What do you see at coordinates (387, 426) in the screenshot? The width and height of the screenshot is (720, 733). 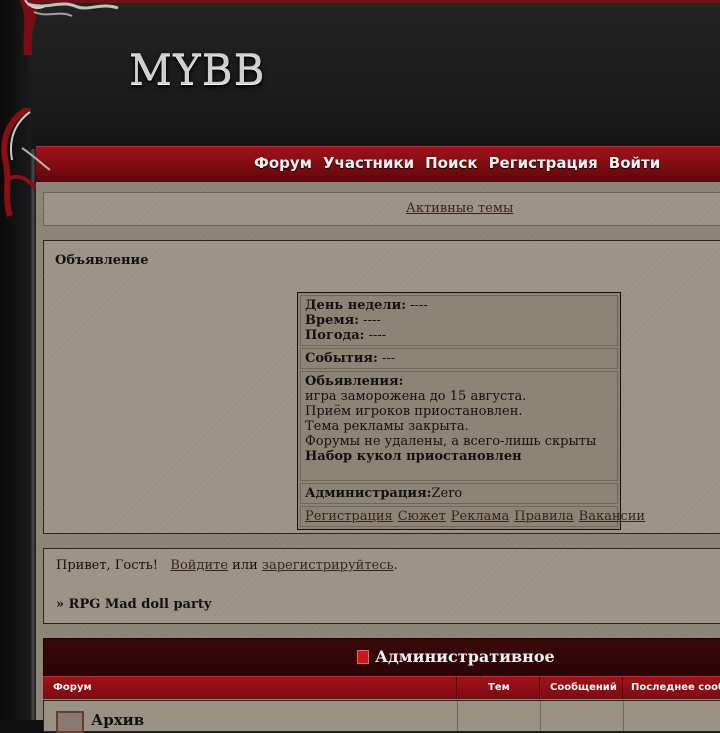 I see `ads-line: Тема рекламы закрыта.` at bounding box center [387, 426].